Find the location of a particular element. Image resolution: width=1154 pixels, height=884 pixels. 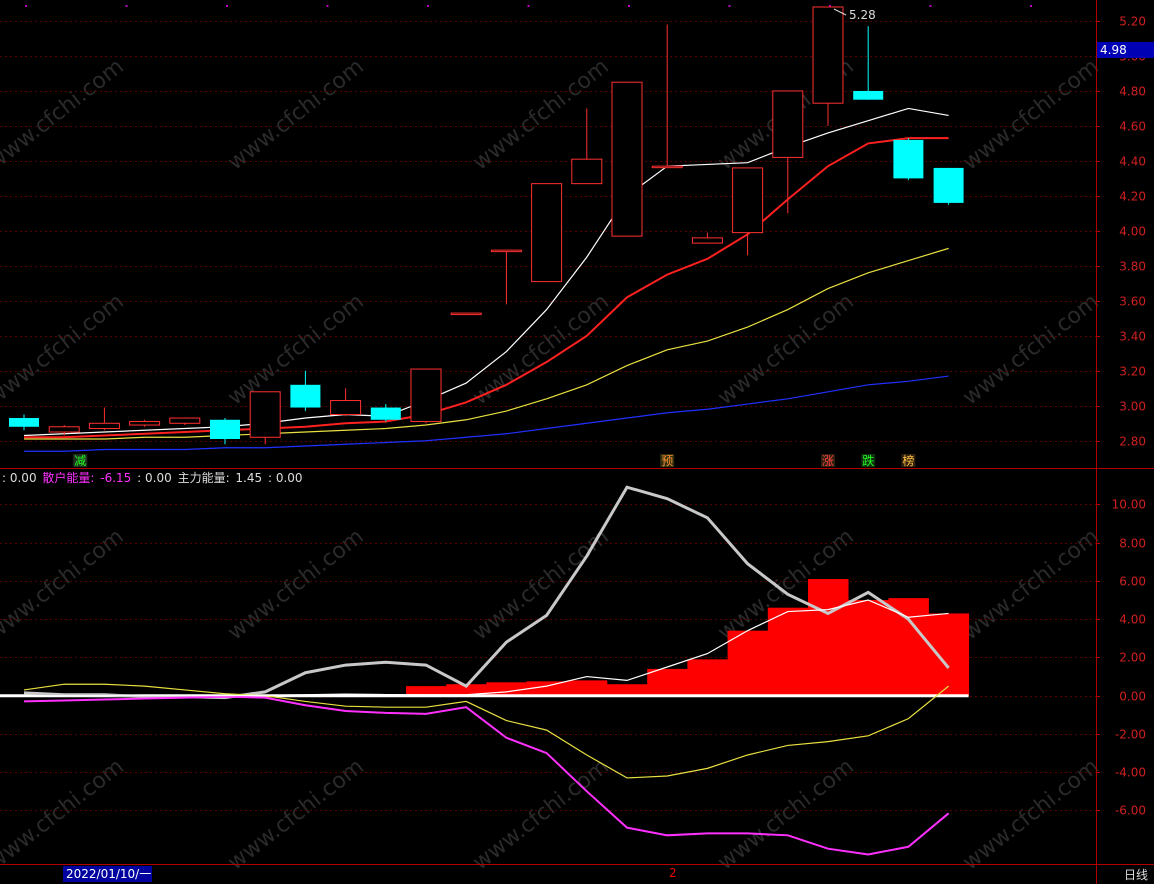

signal-marker: 减 is located at coordinates (80, 461).